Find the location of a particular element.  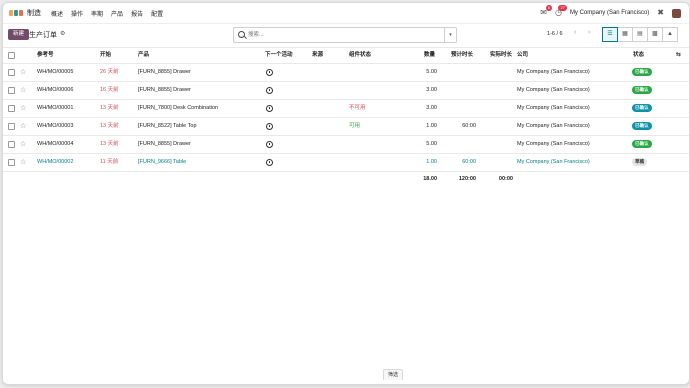

gear-icon: ⚙ is located at coordinates (62, 33).